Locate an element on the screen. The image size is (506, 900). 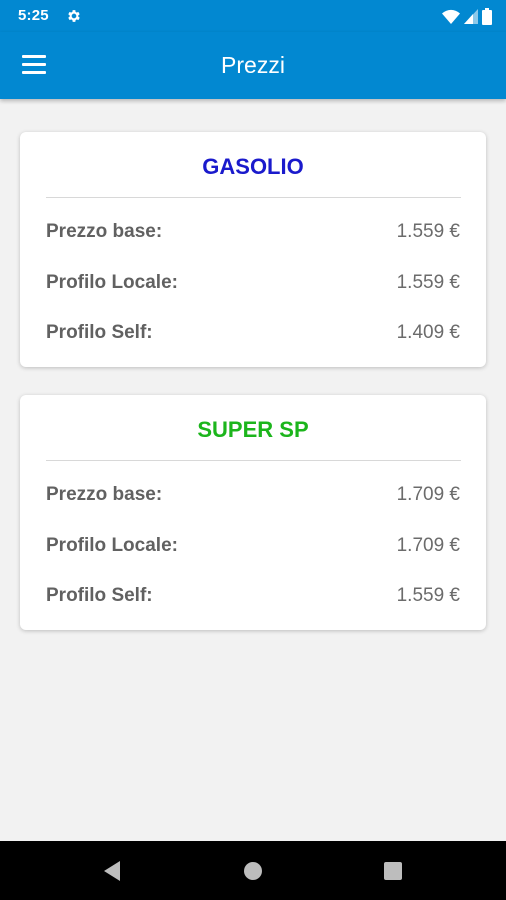
recents-icon is located at coordinates (393, 871).